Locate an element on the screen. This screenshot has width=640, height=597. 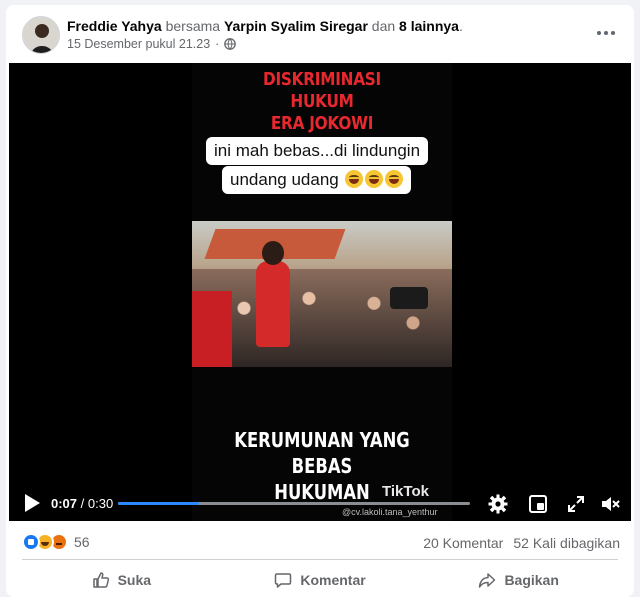
gear-icon is located at coordinates (498, 504).